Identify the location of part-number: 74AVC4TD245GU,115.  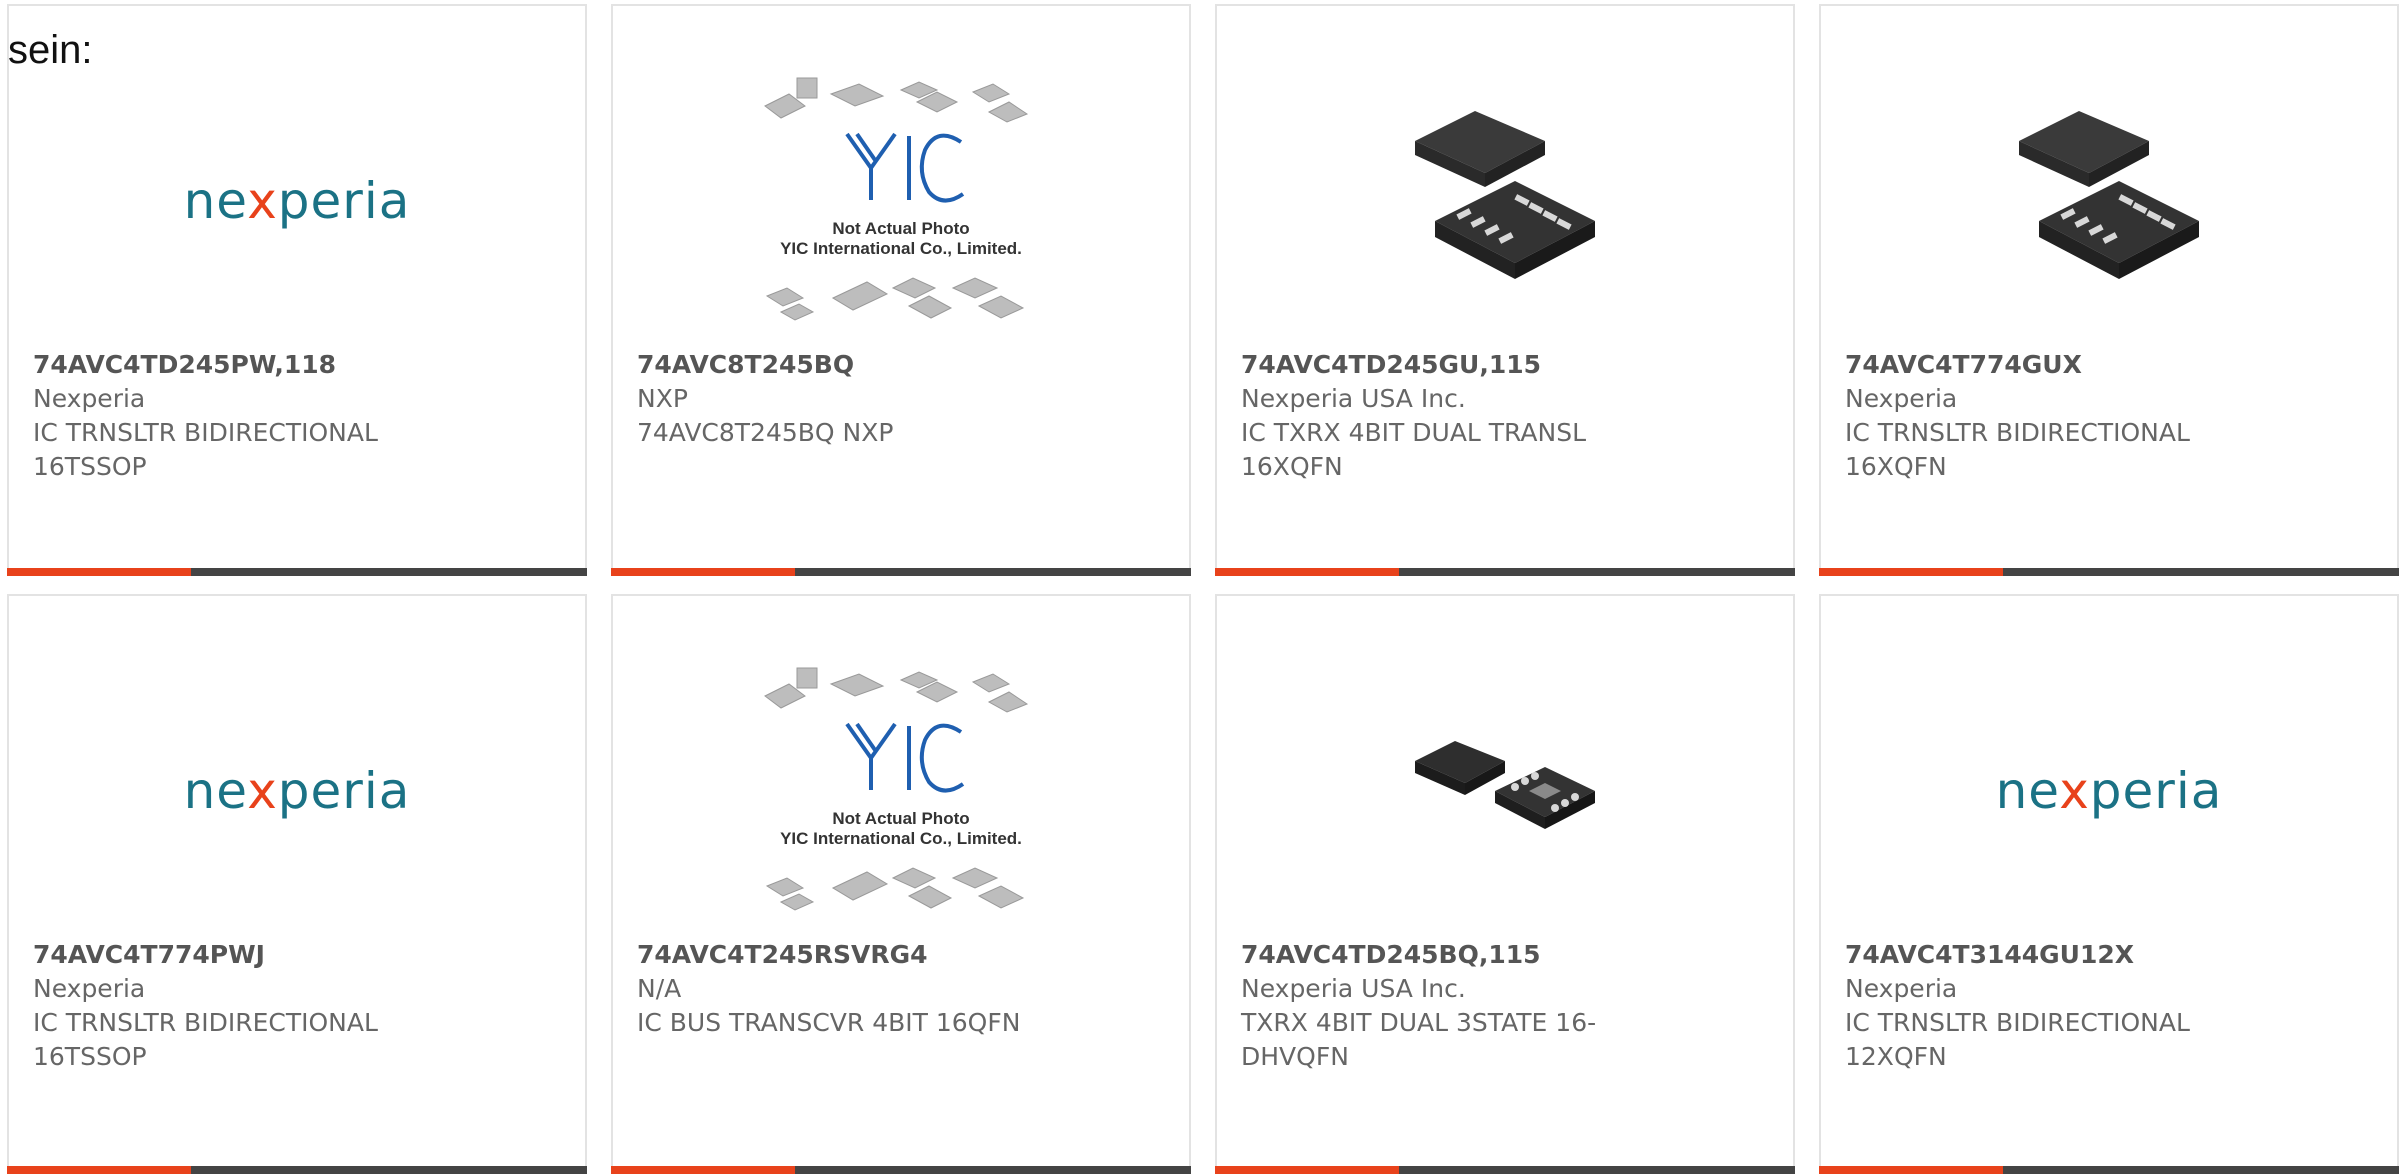
(1451, 365).